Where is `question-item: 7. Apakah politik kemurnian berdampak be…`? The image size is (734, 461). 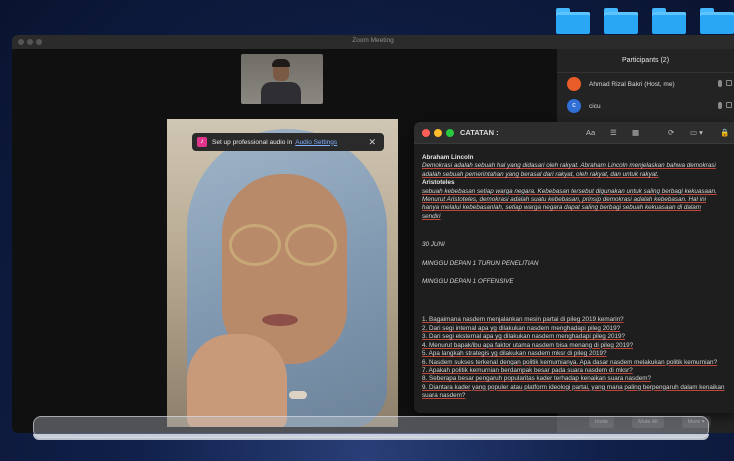
question-item: 7. Apakah politik kemurnian berdampak be… is located at coordinates (527, 370).